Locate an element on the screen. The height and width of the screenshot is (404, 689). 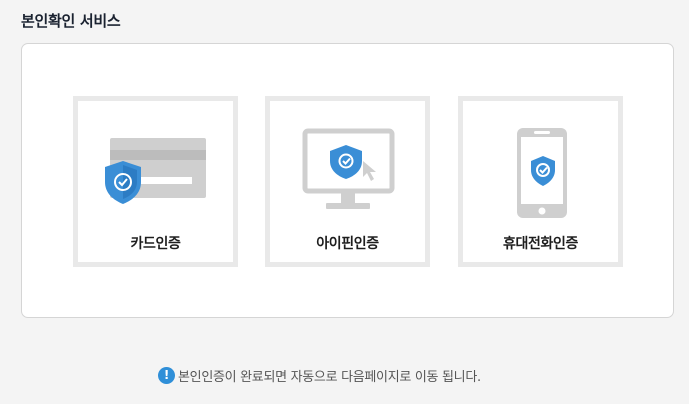
notice-text: 본인인증이 완료되면 자동으로 다음페이지로 이동 됩니다. is located at coordinates (329, 377).